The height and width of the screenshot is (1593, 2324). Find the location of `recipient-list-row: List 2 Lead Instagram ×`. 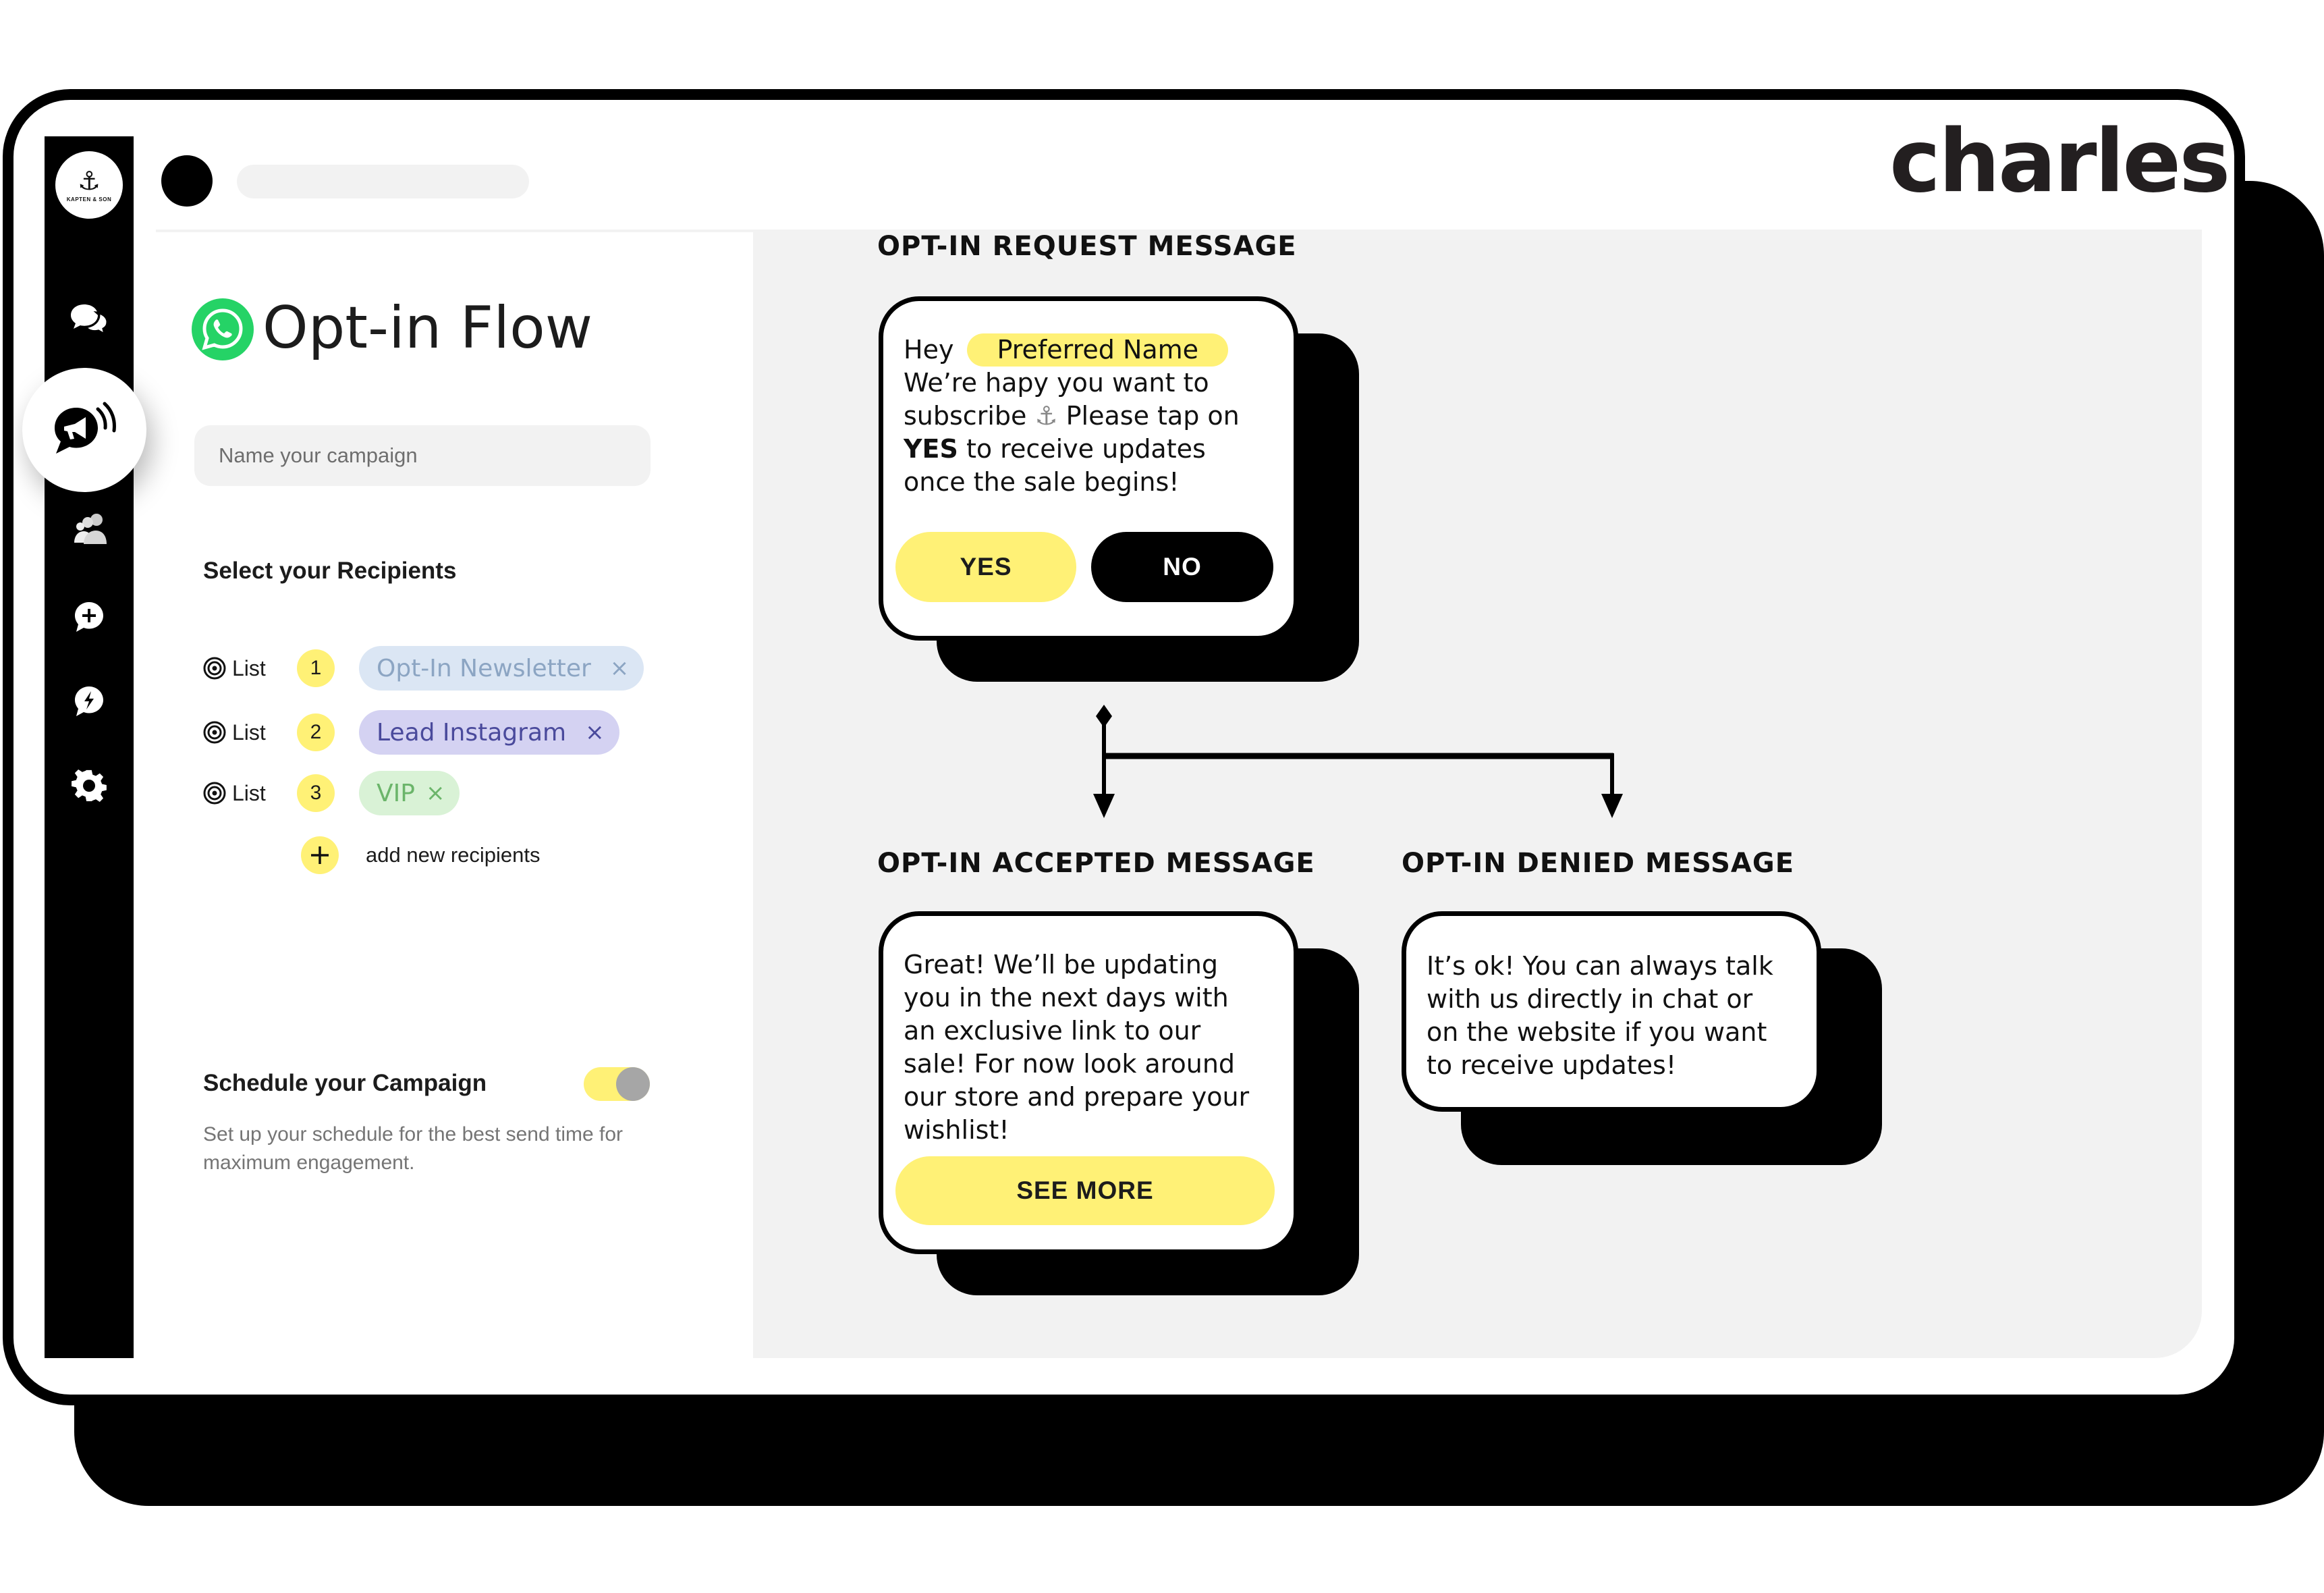

recipient-list-row: List 2 Lead Instagram × is located at coordinates (411, 733).